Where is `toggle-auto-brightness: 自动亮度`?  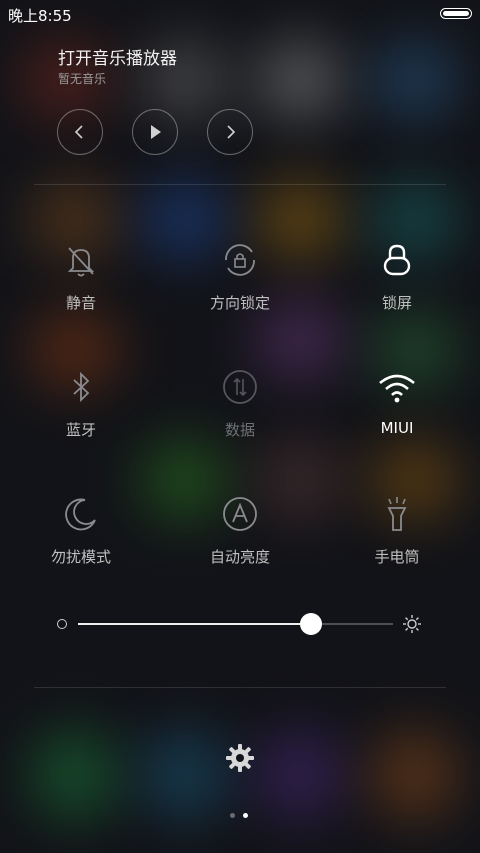 toggle-auto-brightness: 自动亮度 is located at coordinates (240, 530).